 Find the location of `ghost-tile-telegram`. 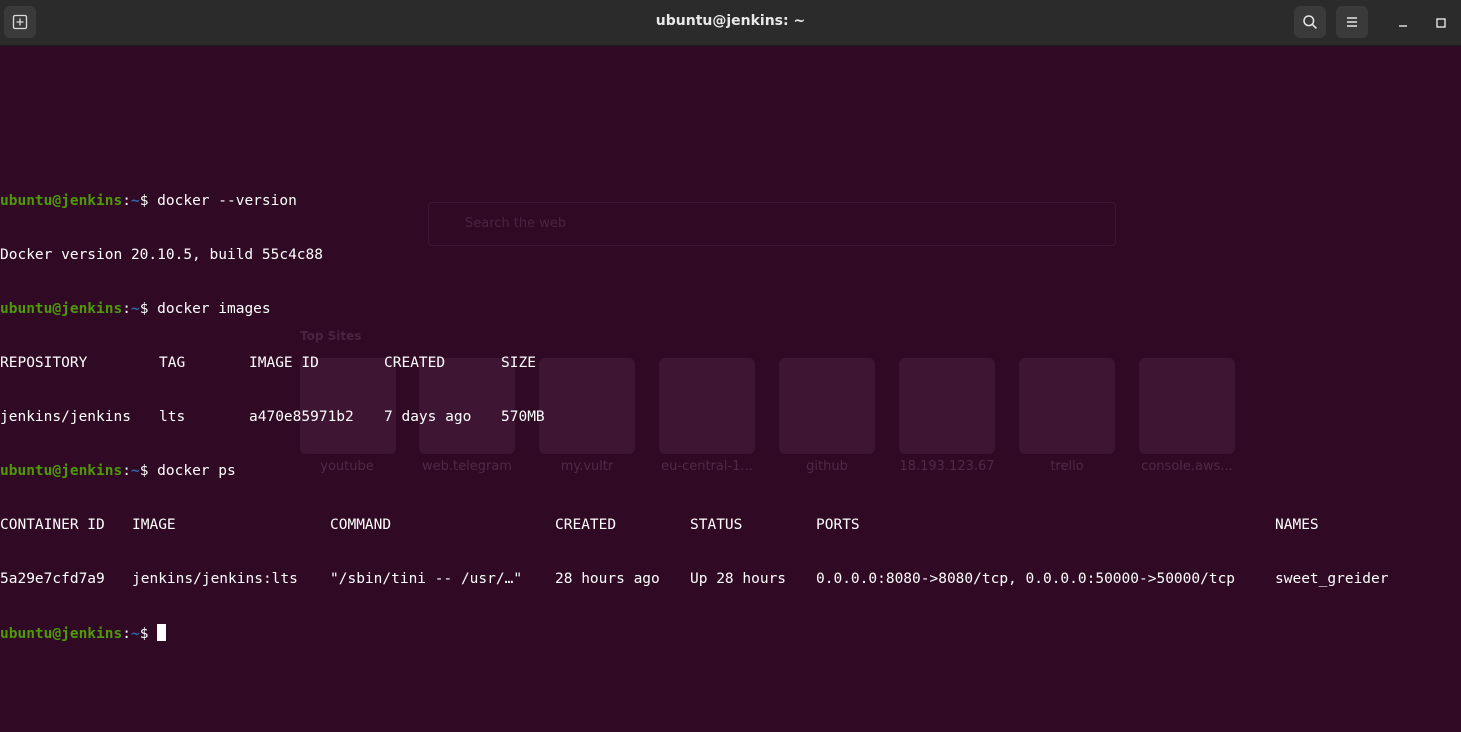

ghost-tile-telegram is located at coordinates (467, 406).